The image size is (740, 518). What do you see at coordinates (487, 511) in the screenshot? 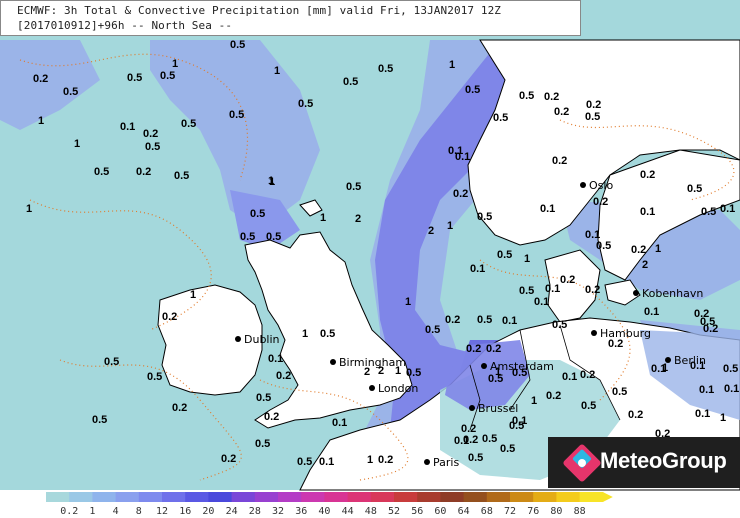
I see `colorbar-tick-label: 68` at bounding box center [487, 511].